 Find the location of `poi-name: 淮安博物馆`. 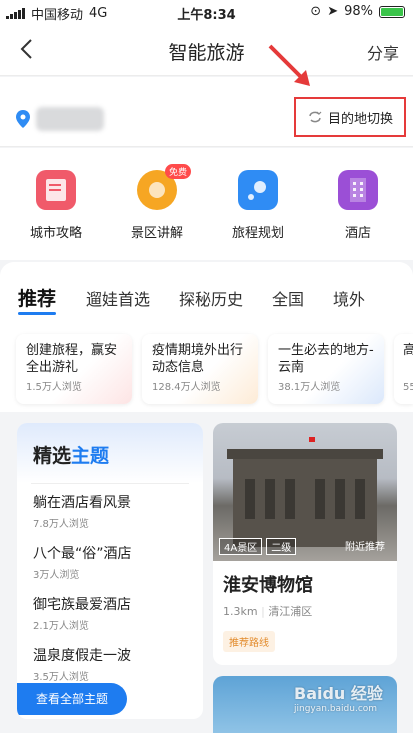

poi-name: 淮安博物馆 is located at coordinates (268, 585).